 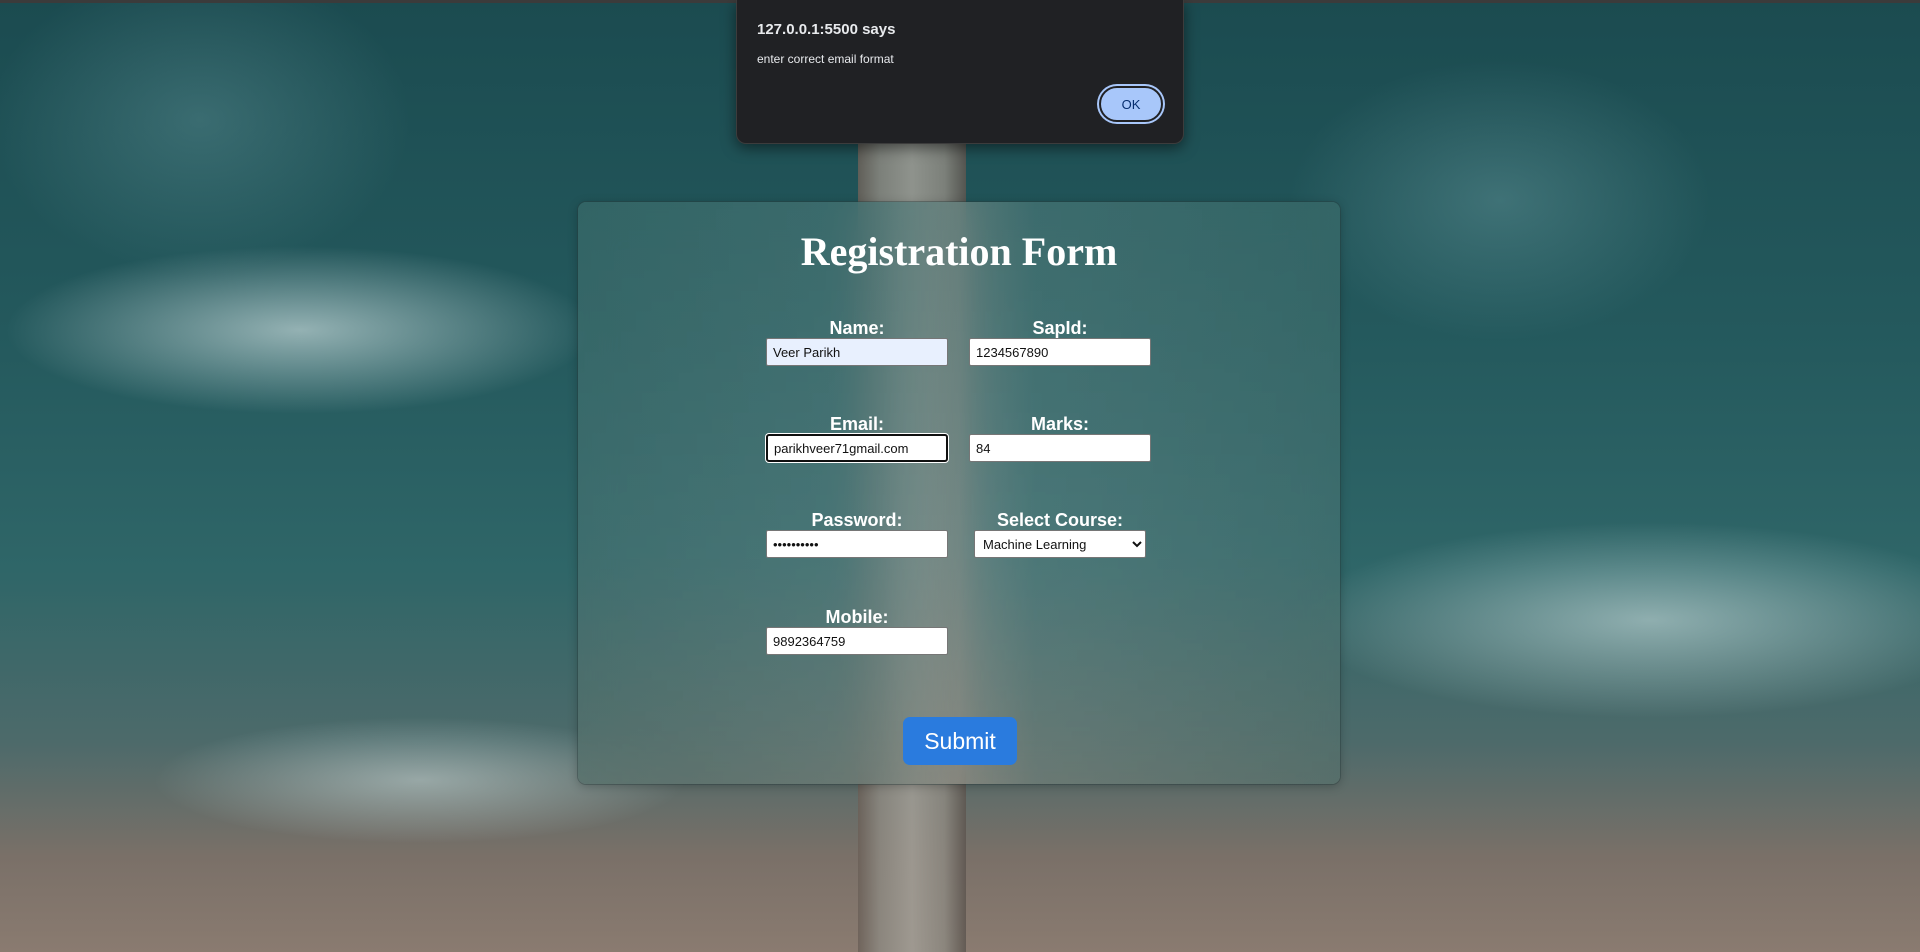 I want to click on mobile-field-group: Mobile:, so click(x=857, y=631).